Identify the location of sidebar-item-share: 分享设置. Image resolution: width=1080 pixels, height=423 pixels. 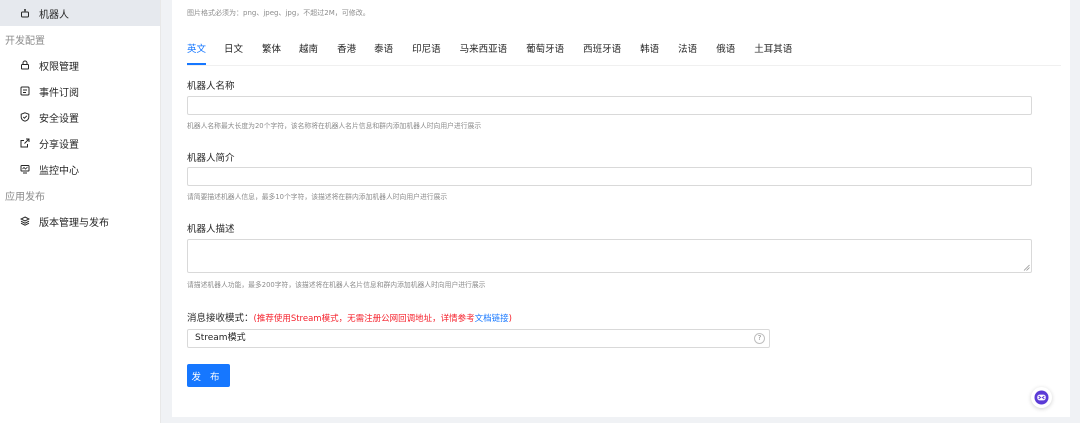
(80, 143).